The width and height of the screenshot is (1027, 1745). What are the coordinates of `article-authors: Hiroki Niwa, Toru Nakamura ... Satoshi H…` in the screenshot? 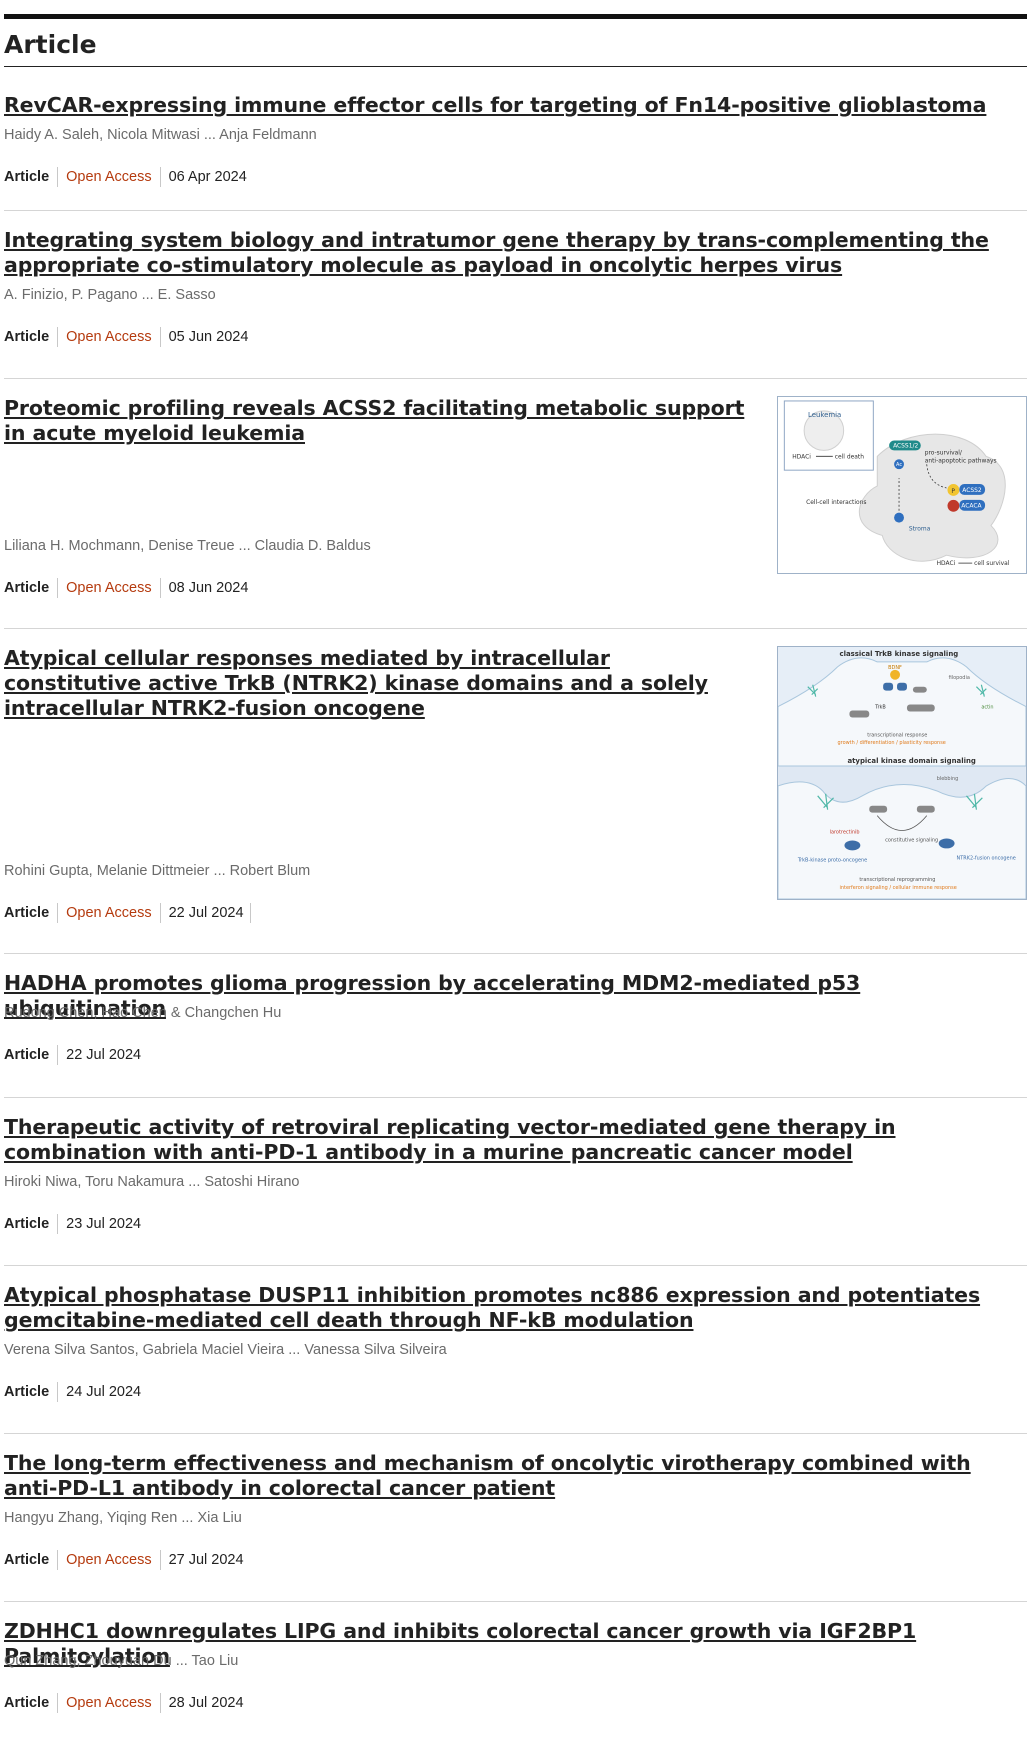 It's located at (152, 1182).